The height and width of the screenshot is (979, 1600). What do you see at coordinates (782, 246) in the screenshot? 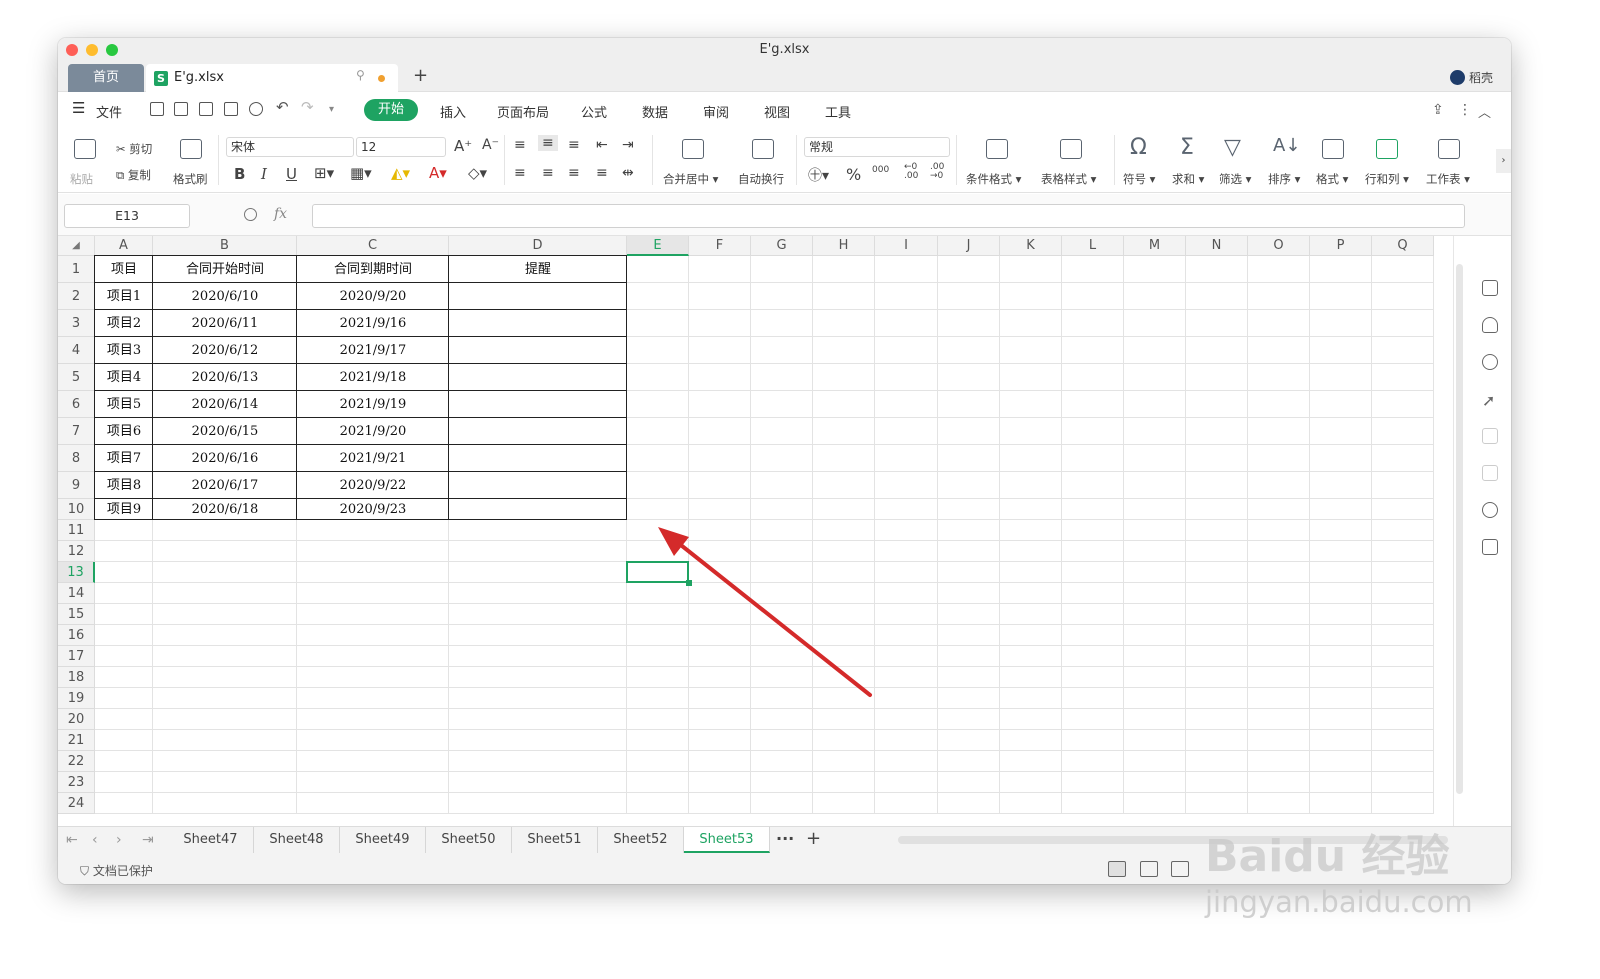
I see `column-header-g: G` at bounding box center [782, 246].